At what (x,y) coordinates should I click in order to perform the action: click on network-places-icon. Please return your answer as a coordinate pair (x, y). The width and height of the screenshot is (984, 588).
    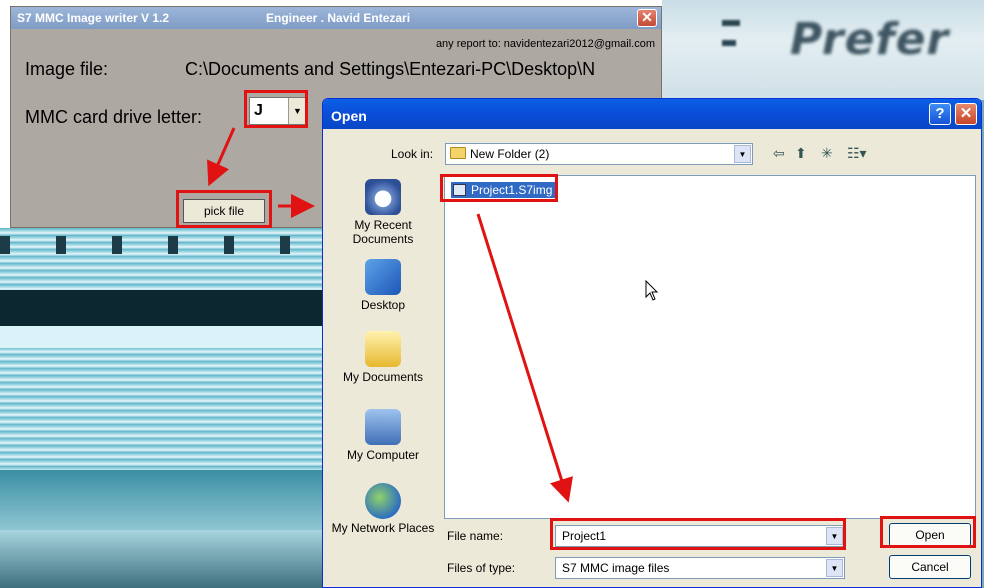
    Looking at the image, I should click on (383, 501).